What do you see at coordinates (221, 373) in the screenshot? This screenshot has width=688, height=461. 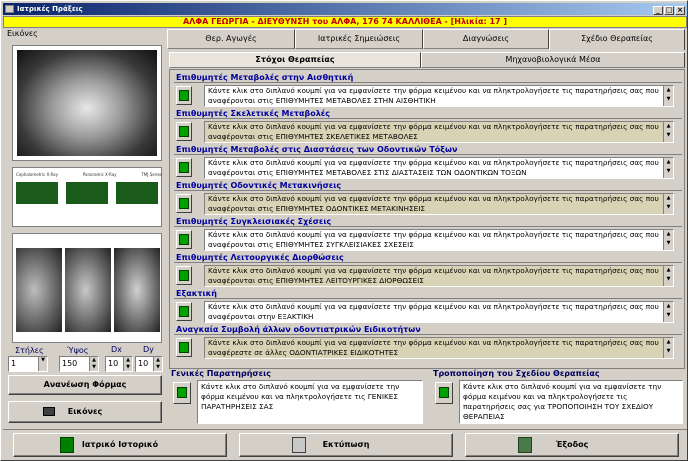 I see `general-remarks-title: Γενικές Παρατηρήσεις` at bounding box center [221, 373].